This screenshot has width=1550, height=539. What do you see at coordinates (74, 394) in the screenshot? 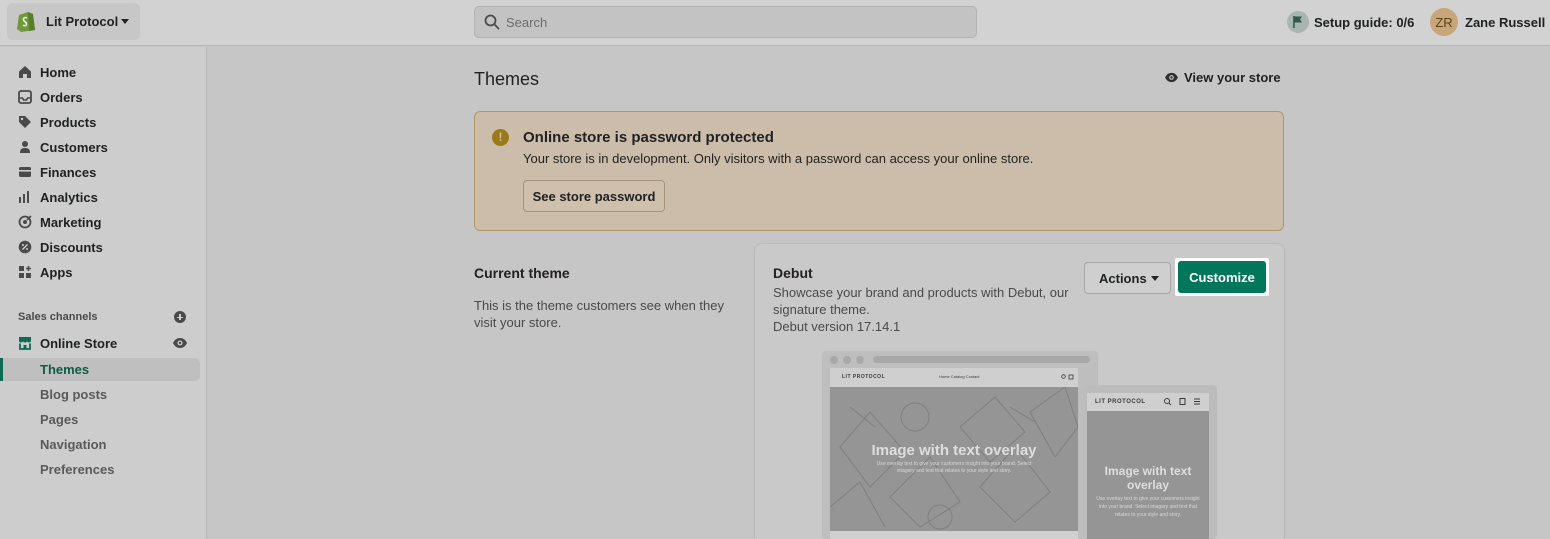
I see `sidebar-subitem-label: Blog posts` at bounding box center [74, 394].